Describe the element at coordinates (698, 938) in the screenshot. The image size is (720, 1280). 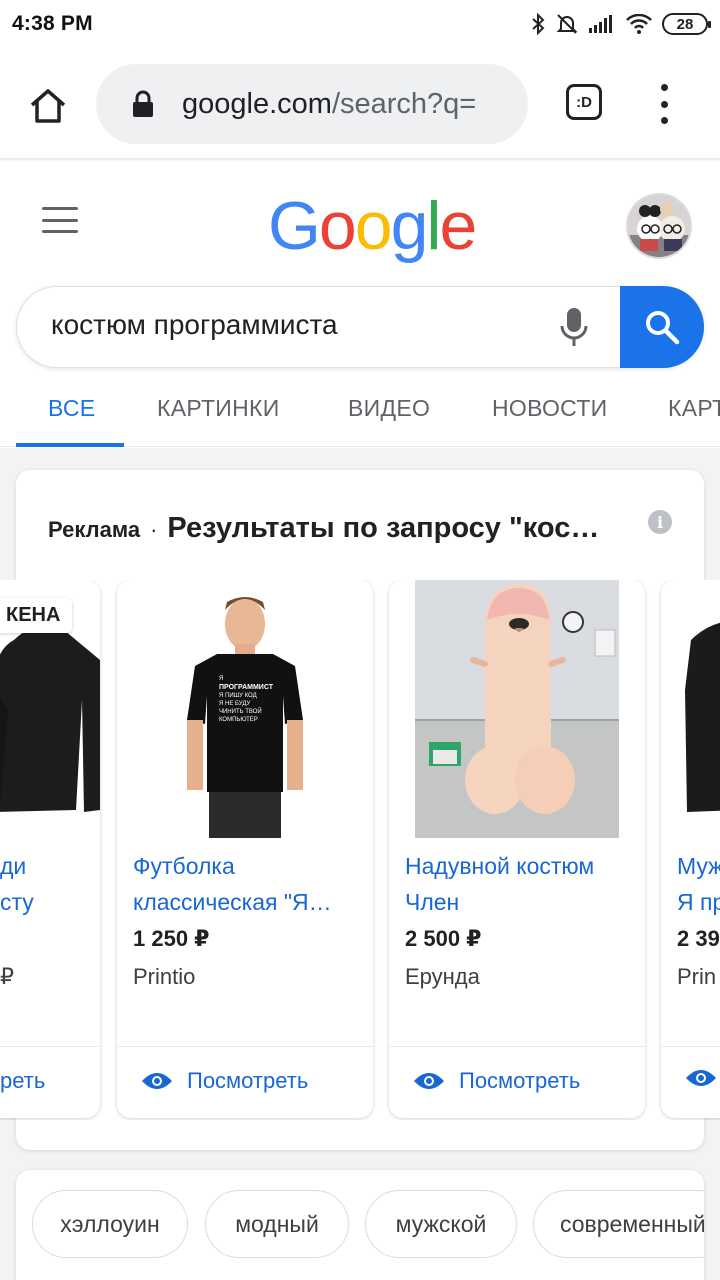
I see `product-price: 2 39` at that location.